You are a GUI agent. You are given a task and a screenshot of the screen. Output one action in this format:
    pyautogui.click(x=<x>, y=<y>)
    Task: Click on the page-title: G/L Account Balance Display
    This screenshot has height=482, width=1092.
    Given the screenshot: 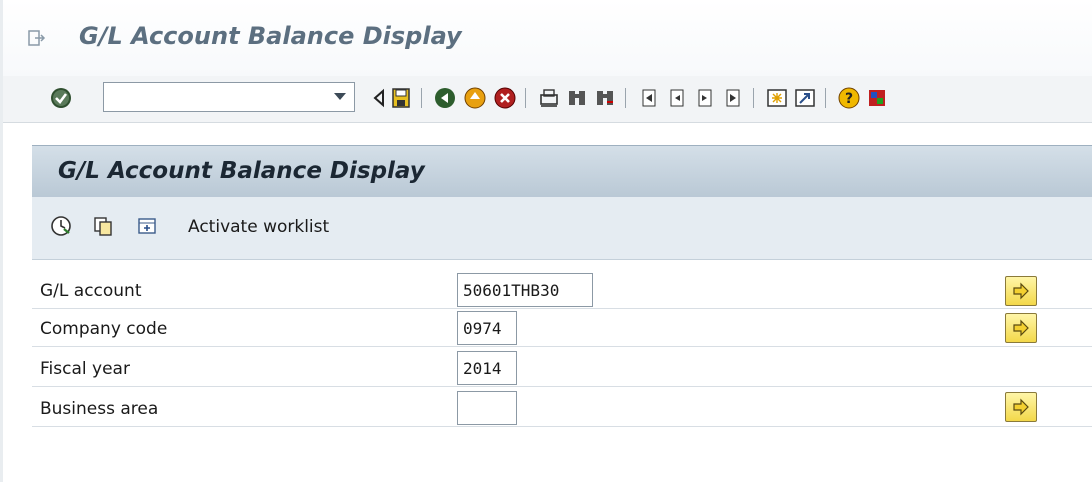 What is the action you would take?
    pyautogui.click(x=241, y=171)
    